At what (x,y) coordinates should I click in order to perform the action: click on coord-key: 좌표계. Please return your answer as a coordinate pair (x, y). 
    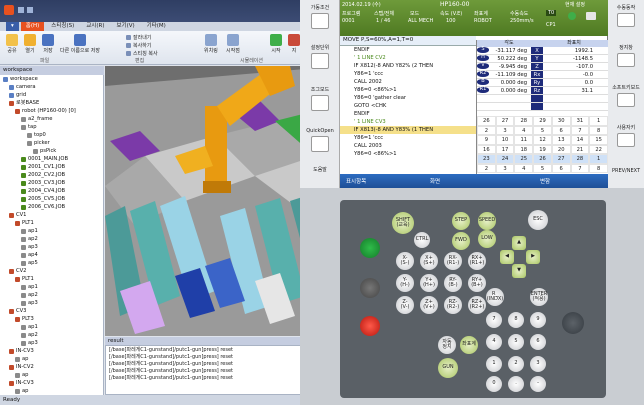
    Looking at the image, I should click on (469, 345).